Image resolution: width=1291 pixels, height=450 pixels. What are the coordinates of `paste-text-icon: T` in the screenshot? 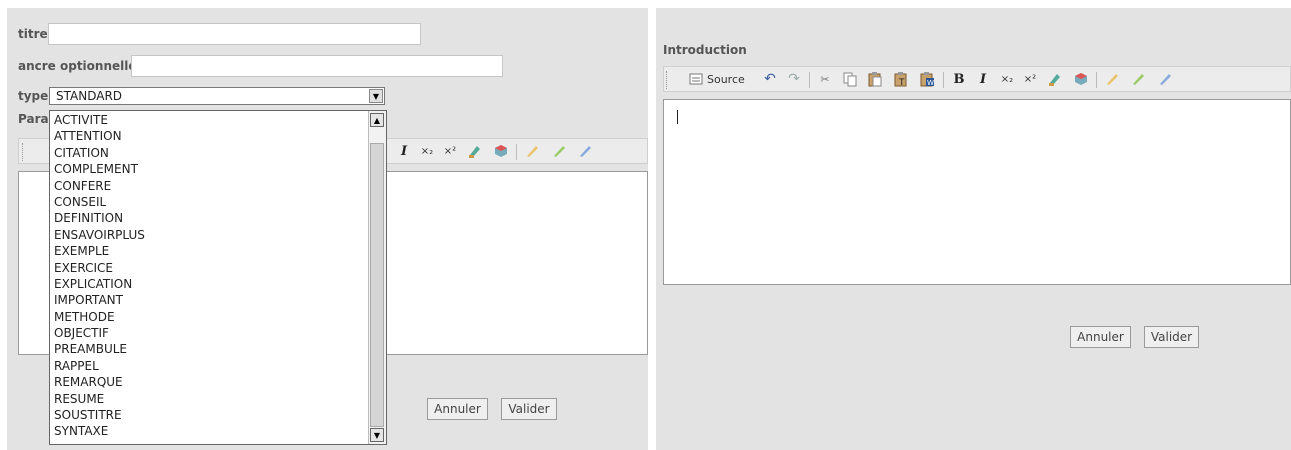 It's located at (901, 79).